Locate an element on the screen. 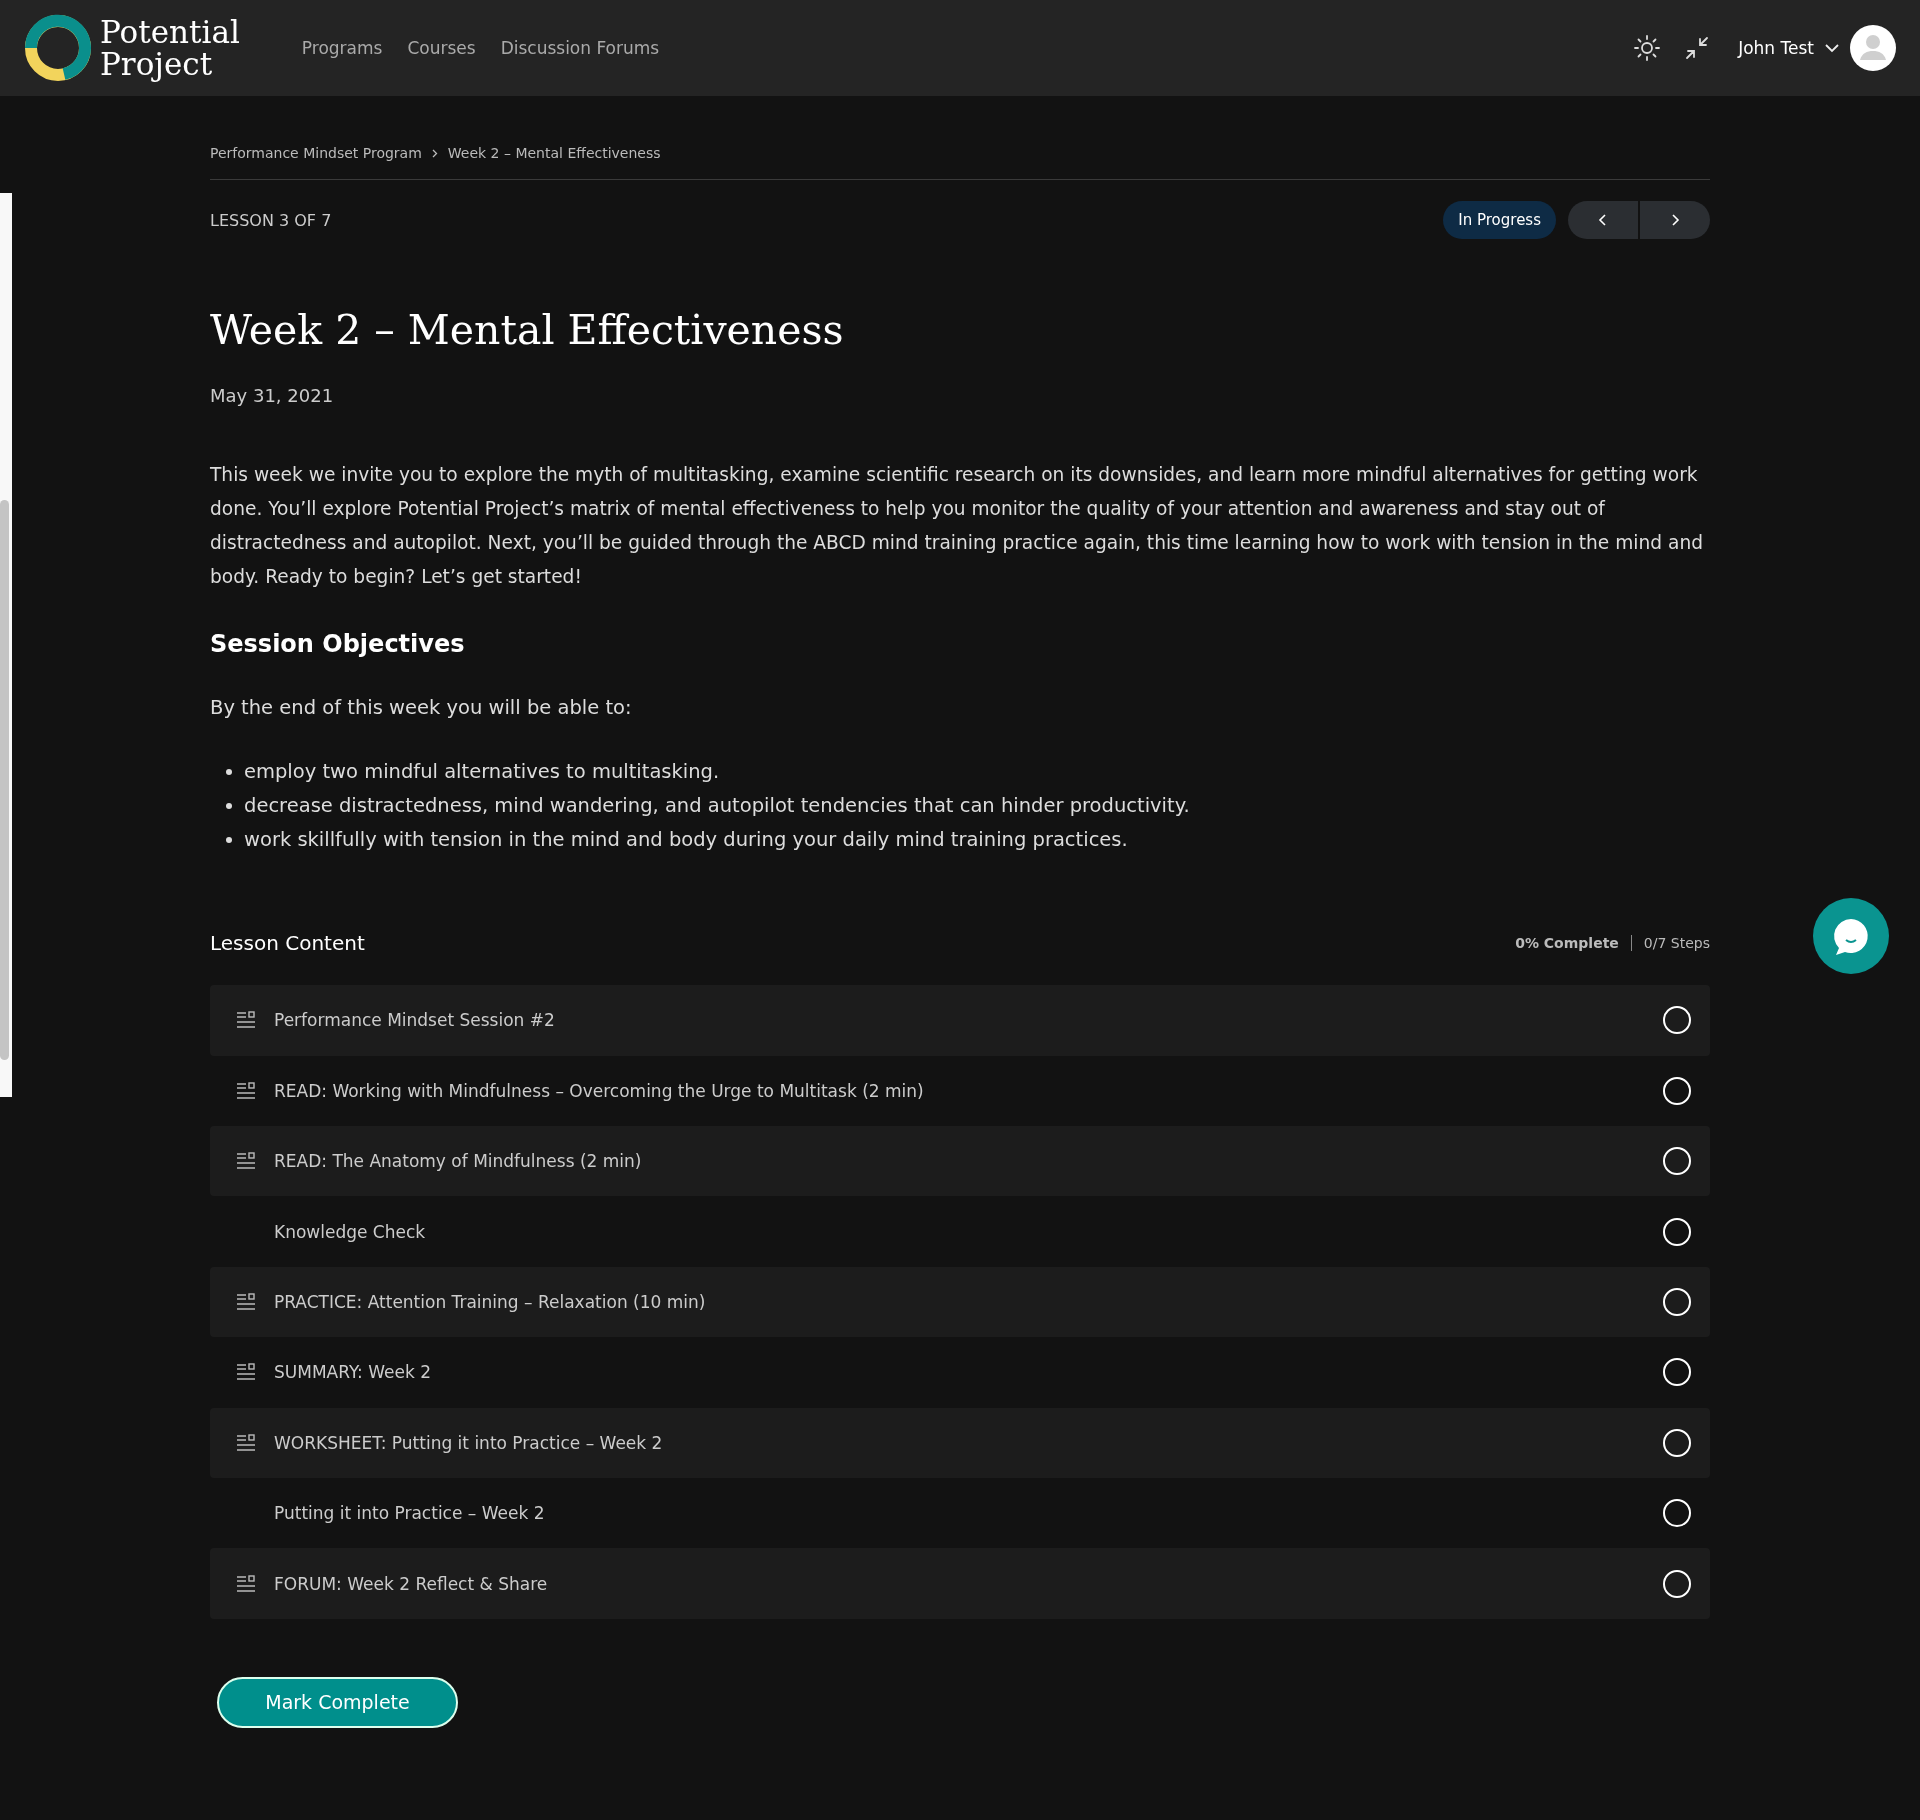  lesson-item: FORUM: Week 2 Reflect & Share is located at coordinates (960, 1583).